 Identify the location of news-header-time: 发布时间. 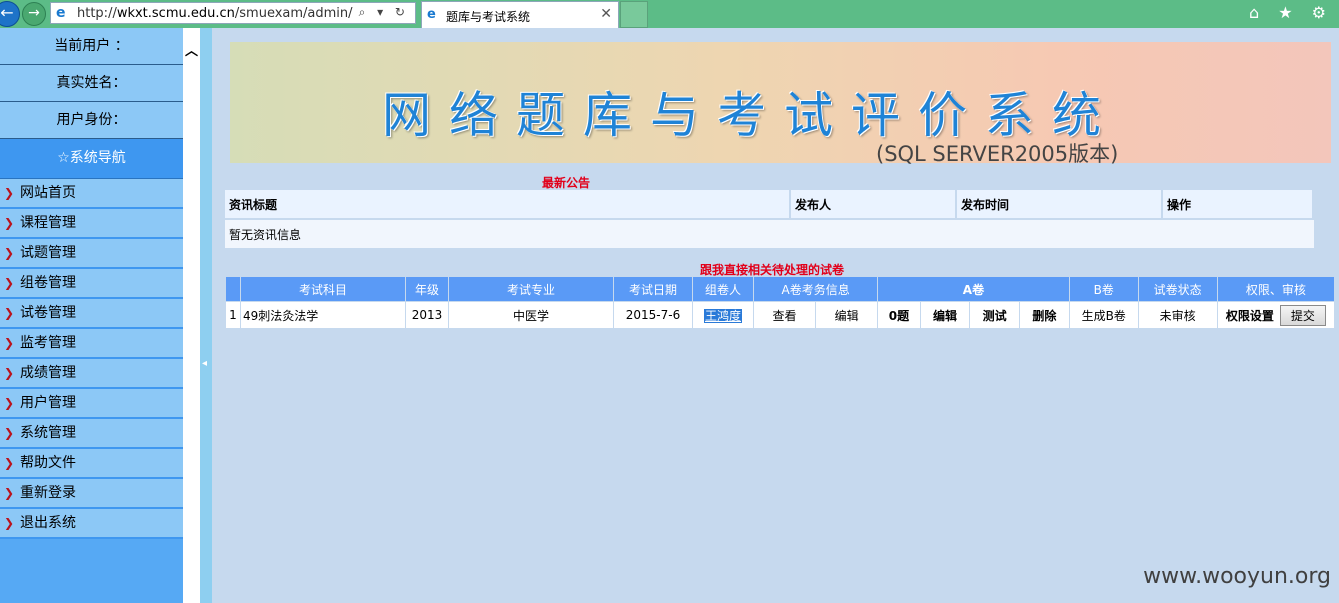
(1059, 205).